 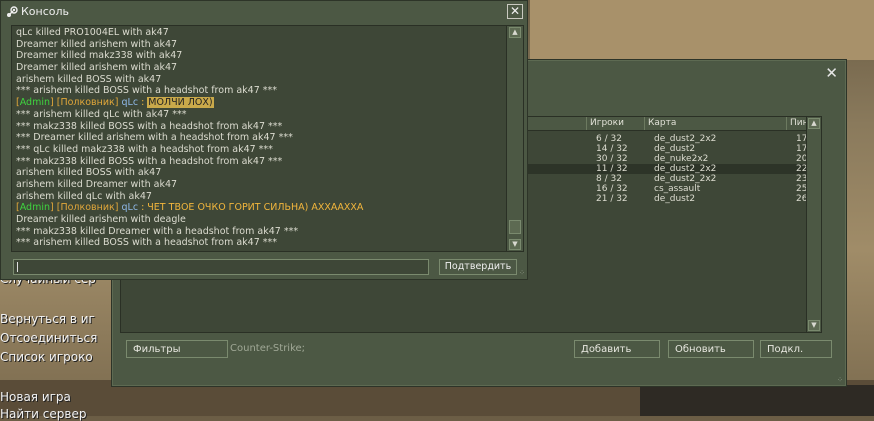 I want to click on console-input, so click(x=221, y=267).